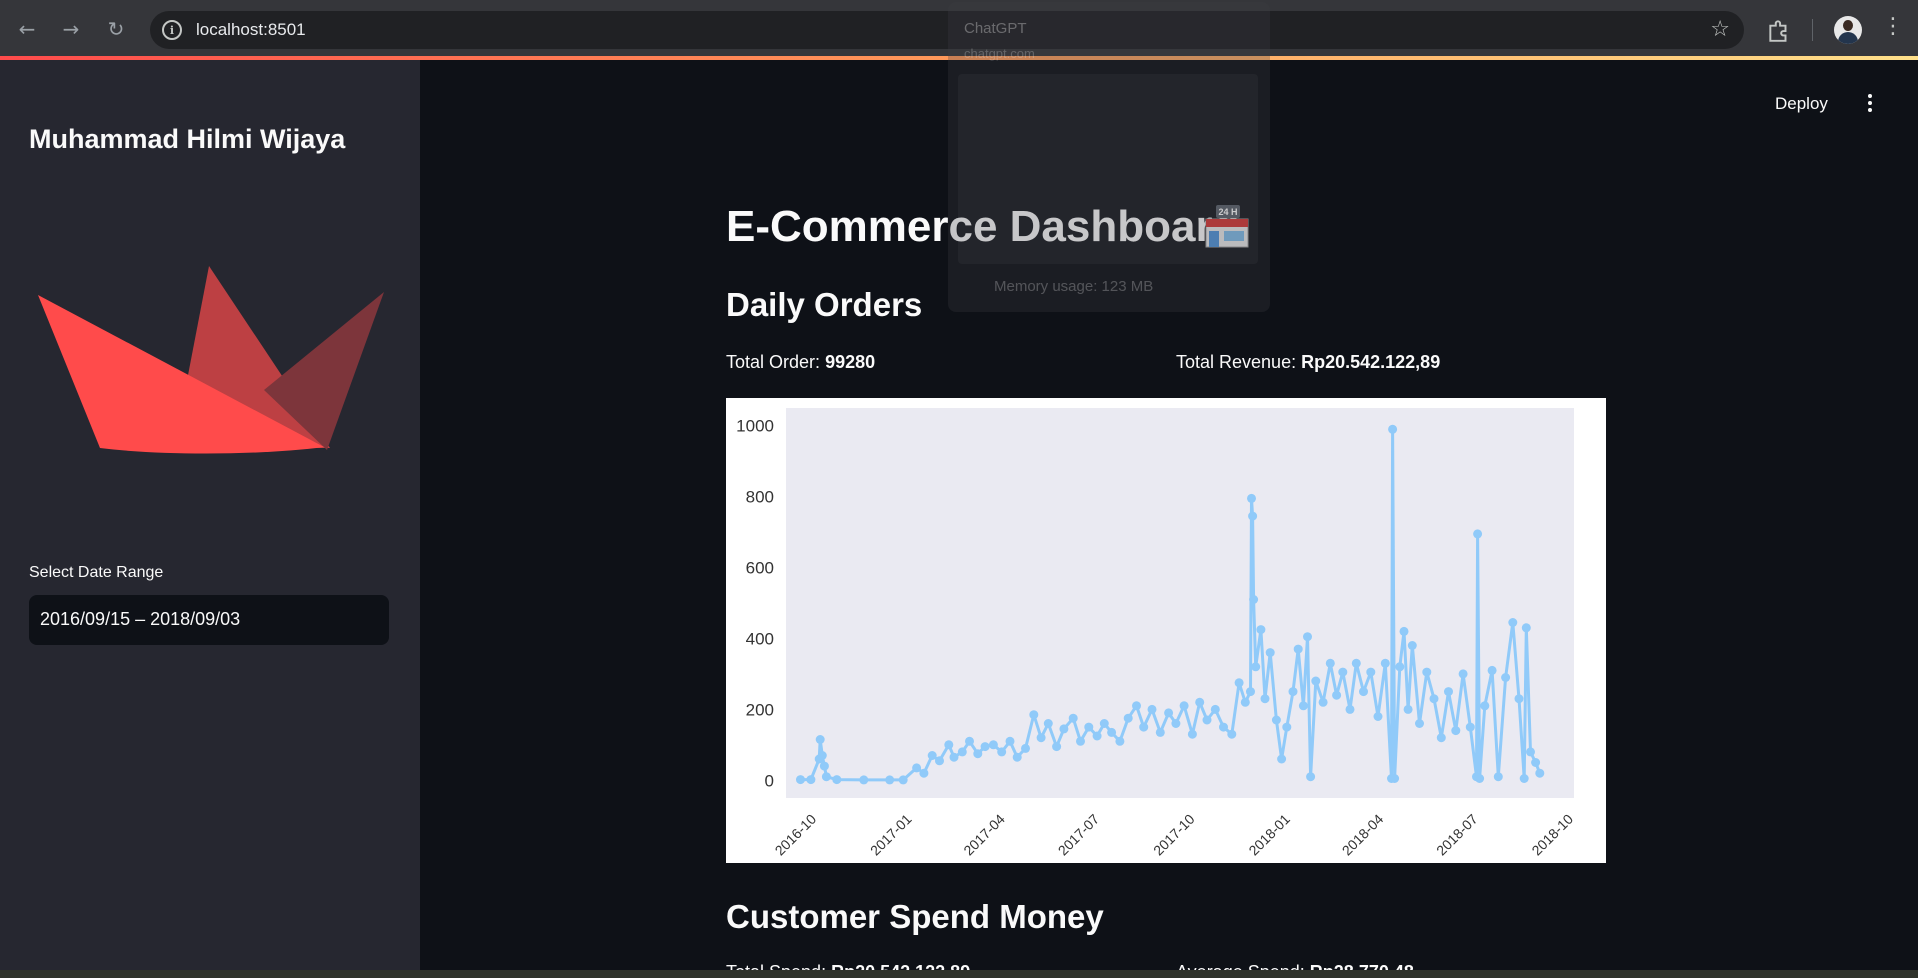  I want to click on main-menu-icon, so click(1870, 104).